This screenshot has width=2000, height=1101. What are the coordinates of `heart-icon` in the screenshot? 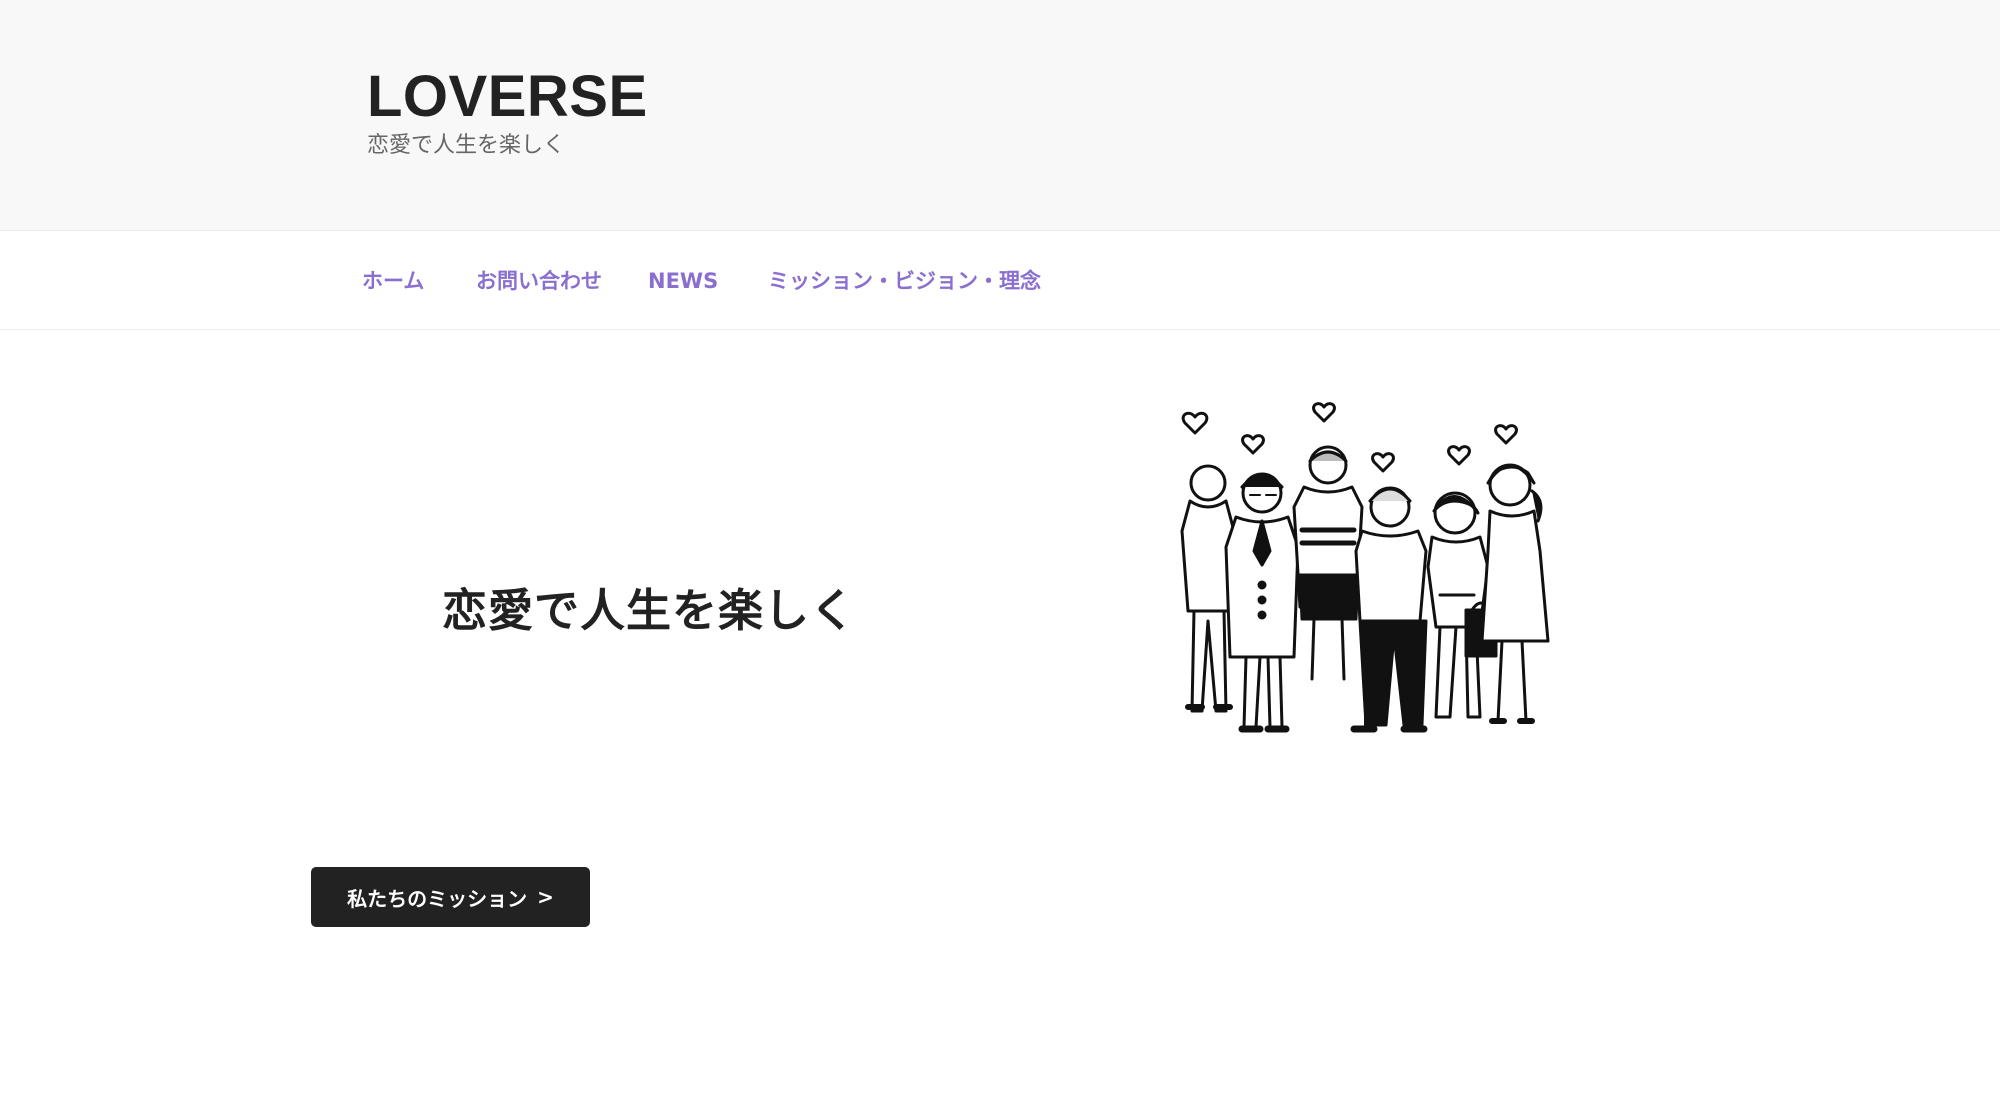 It's located at (1349, 437).